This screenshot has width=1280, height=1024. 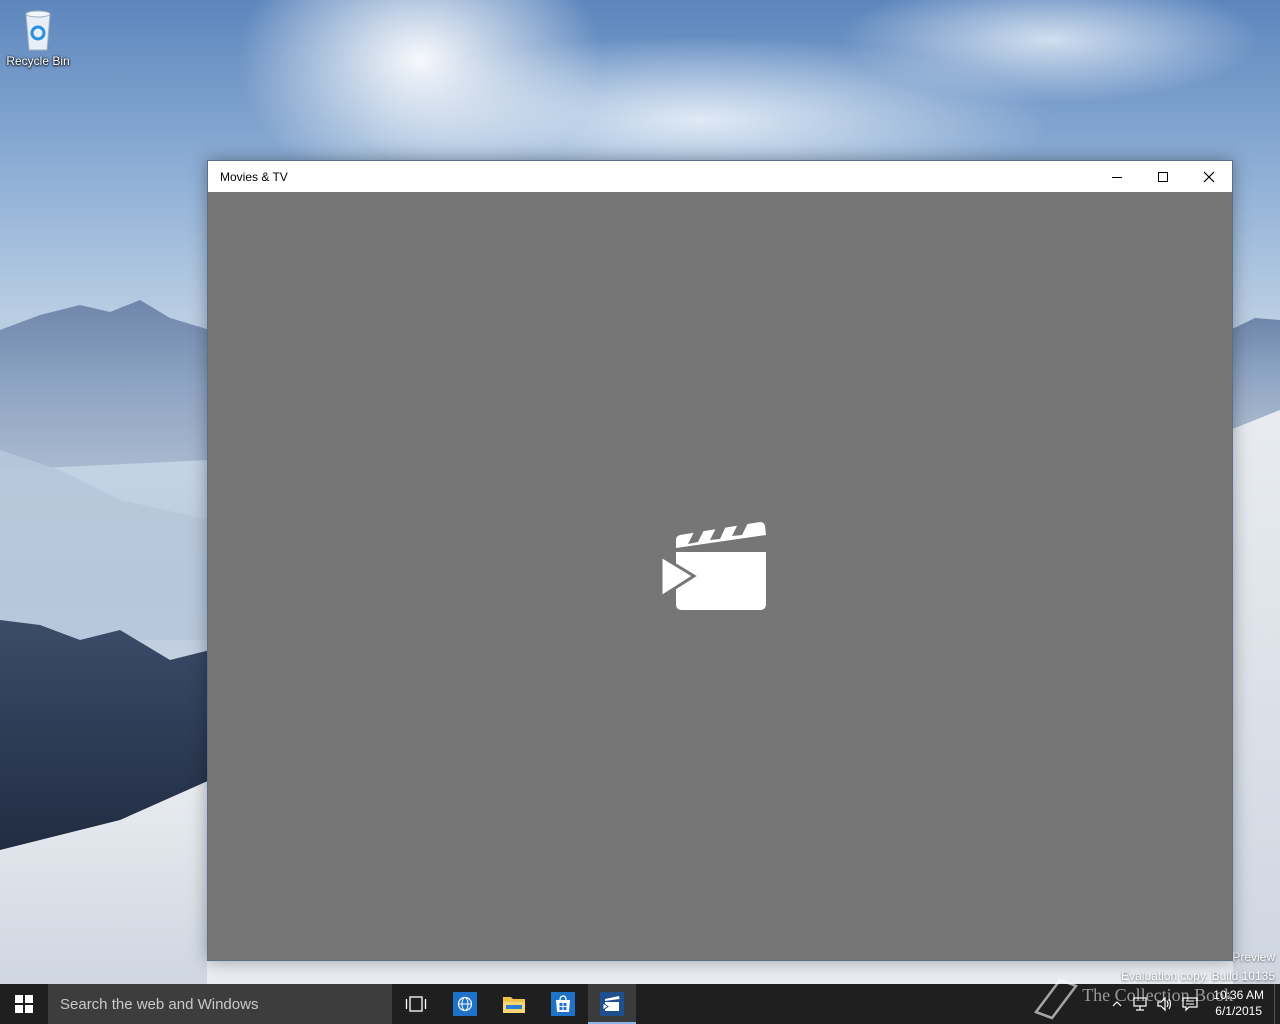 I want to click on close-button, so click(x=1209, y=176).